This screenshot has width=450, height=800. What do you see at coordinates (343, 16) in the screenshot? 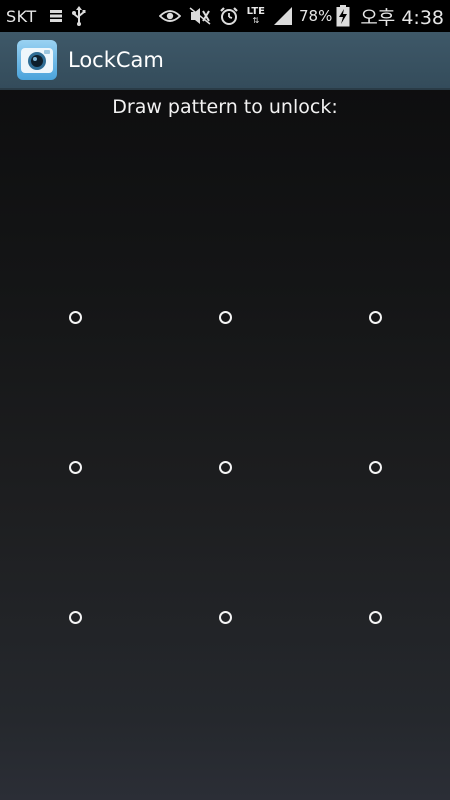
I see `battery-charging-icon` at bounding box center [343, 16].